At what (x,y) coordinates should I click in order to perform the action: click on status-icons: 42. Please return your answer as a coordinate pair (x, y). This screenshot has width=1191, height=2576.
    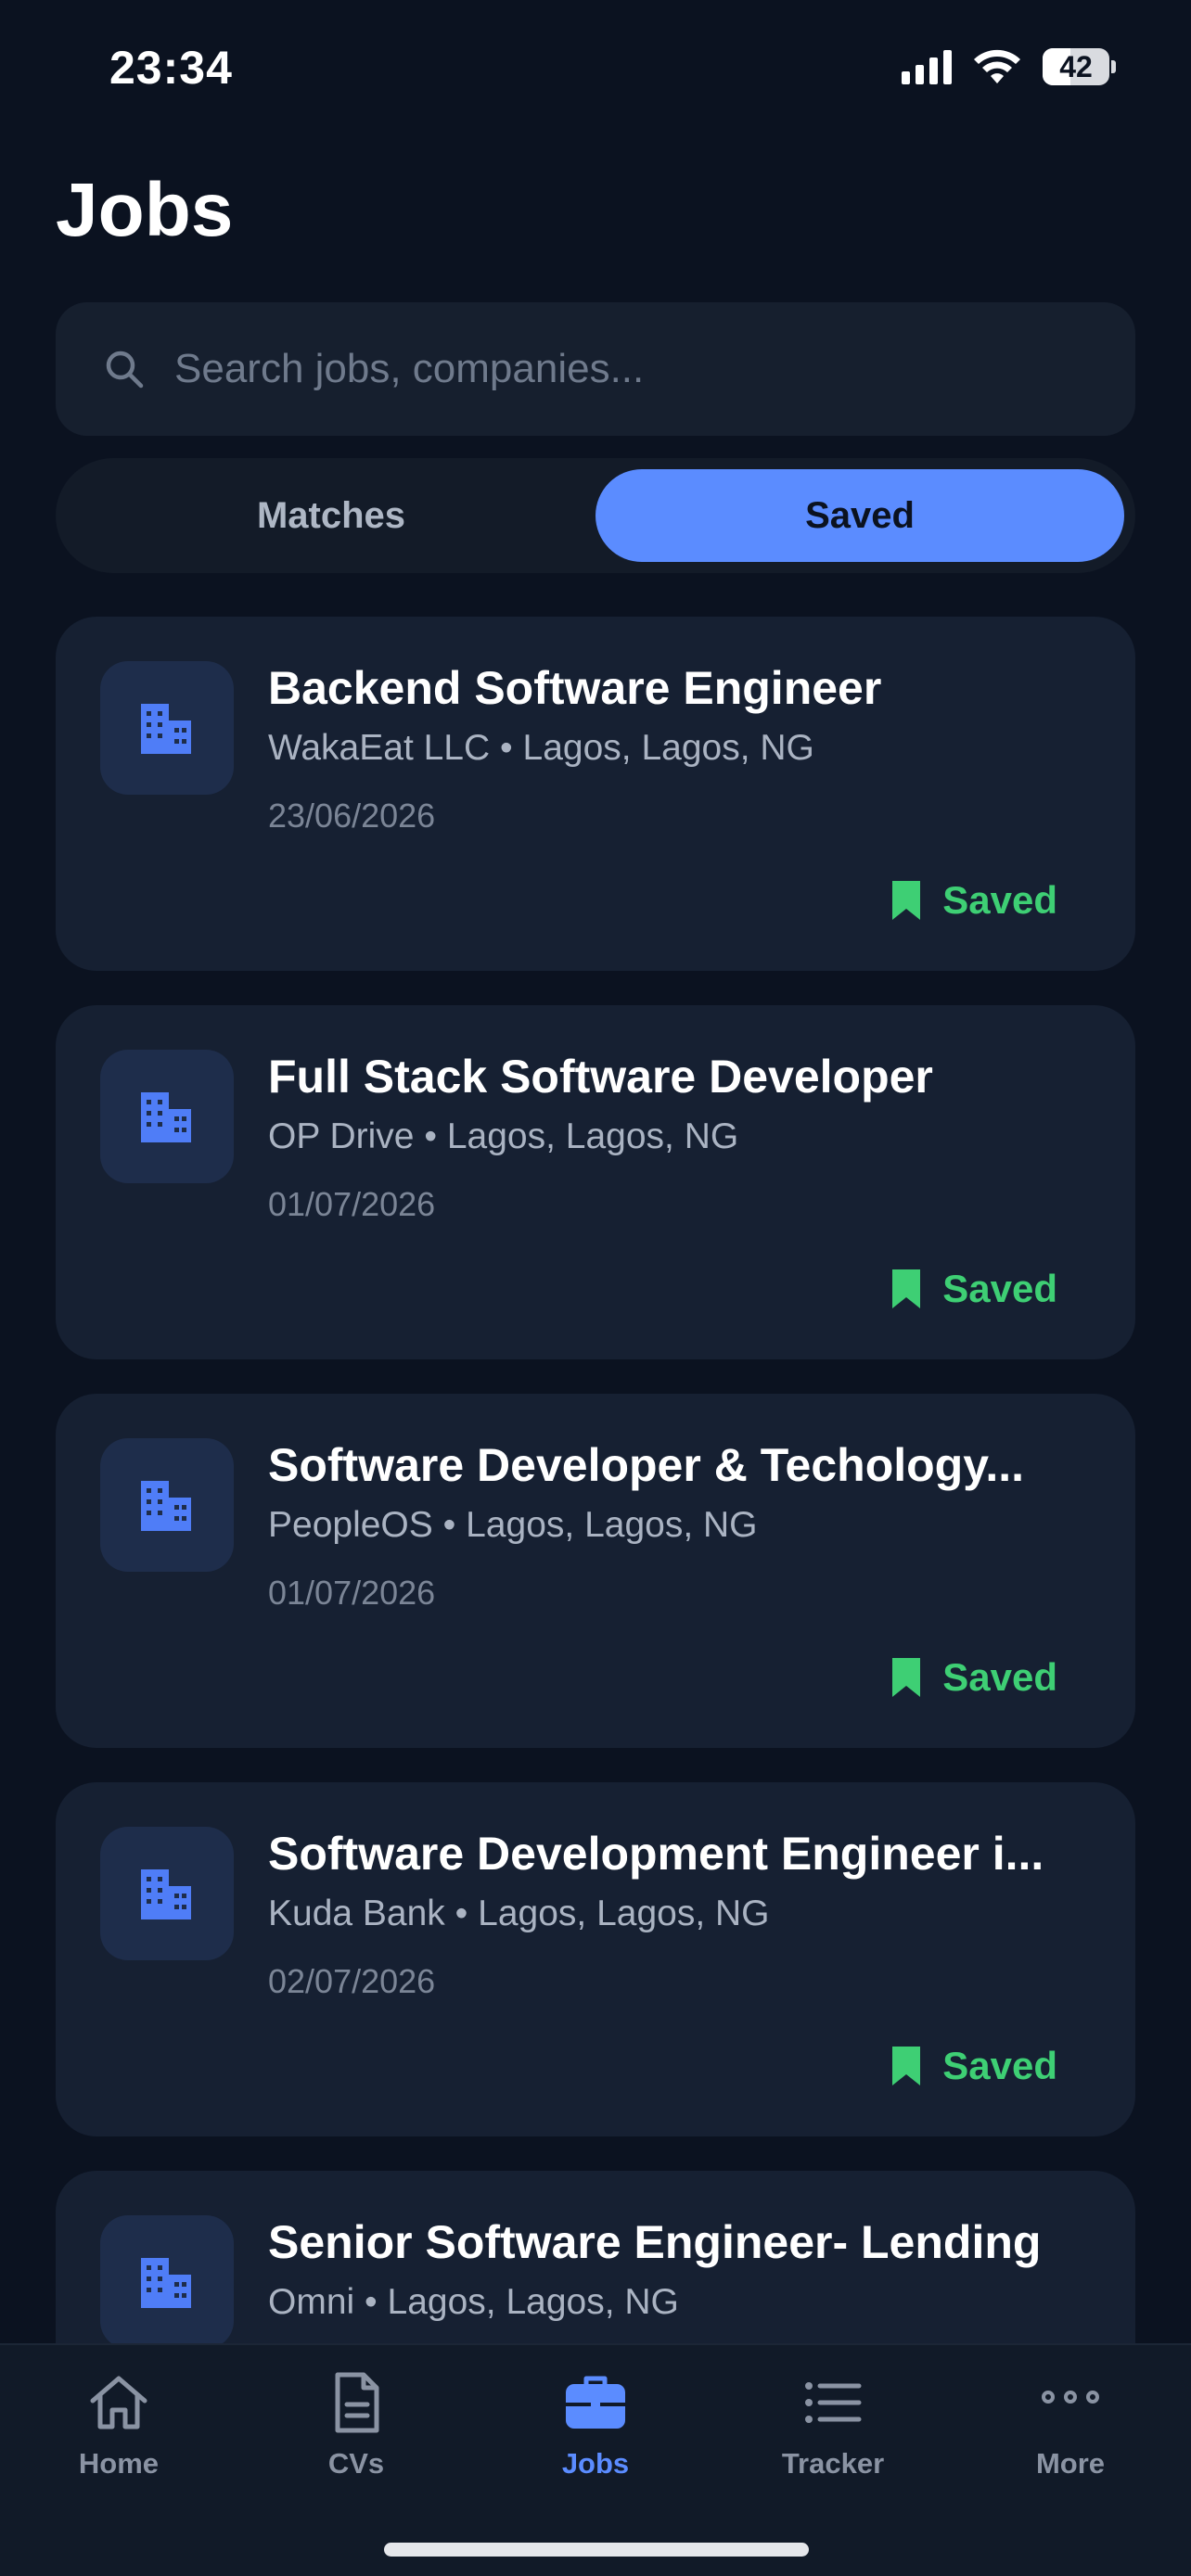
    Looking at the image, I should click on (1009, 67).